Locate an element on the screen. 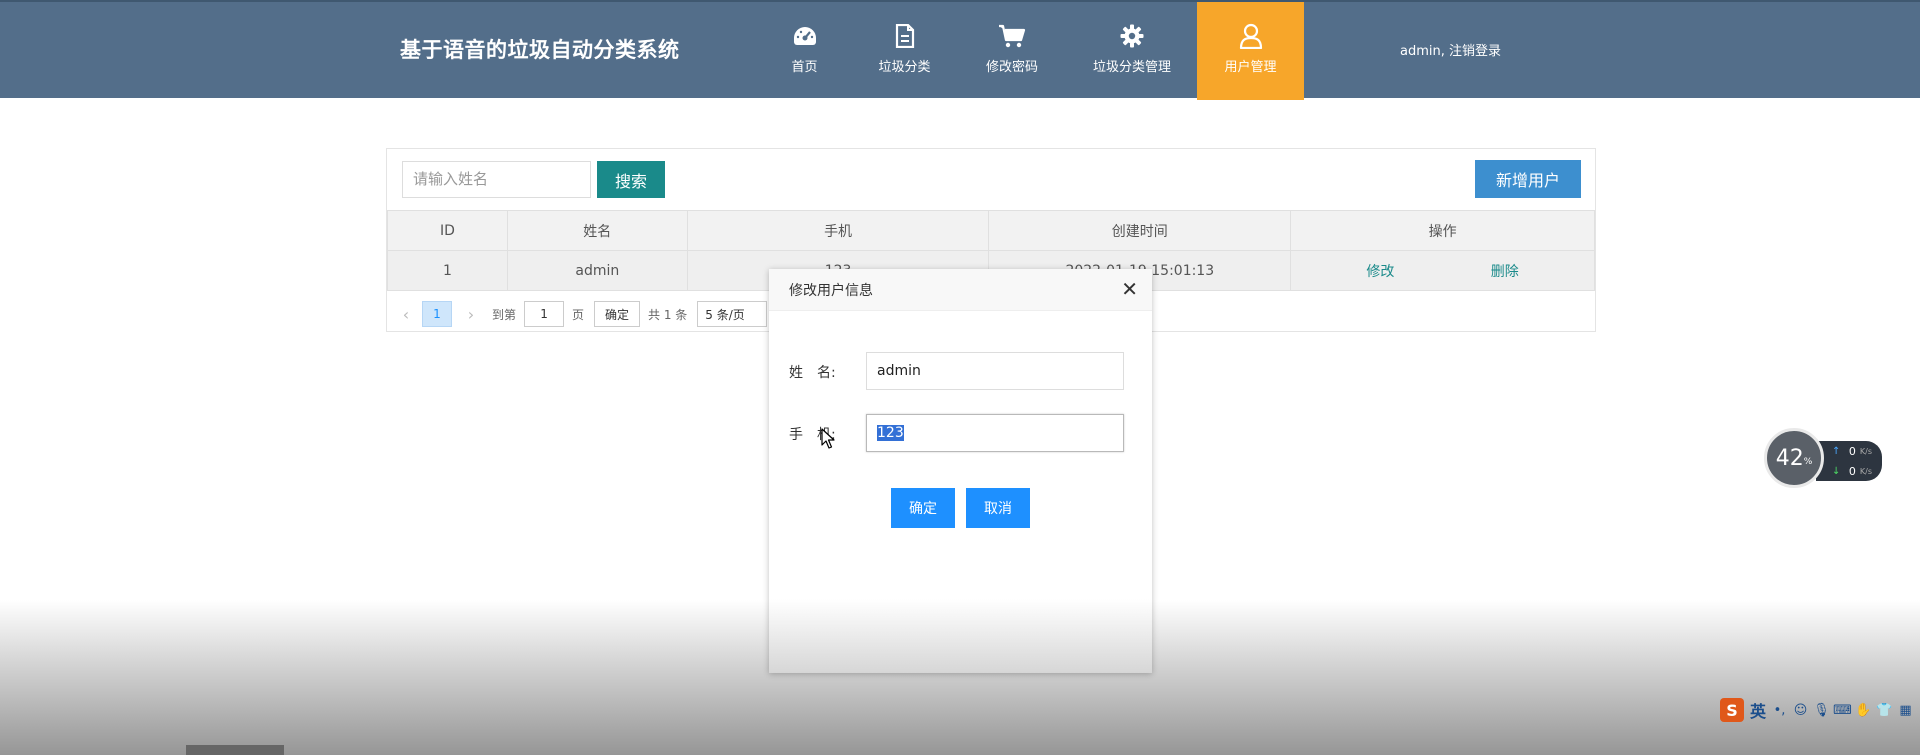 The width and height of the screenshot is (1920, 755). sogou-logo-icon: S is located at coordinates (1732, 710).